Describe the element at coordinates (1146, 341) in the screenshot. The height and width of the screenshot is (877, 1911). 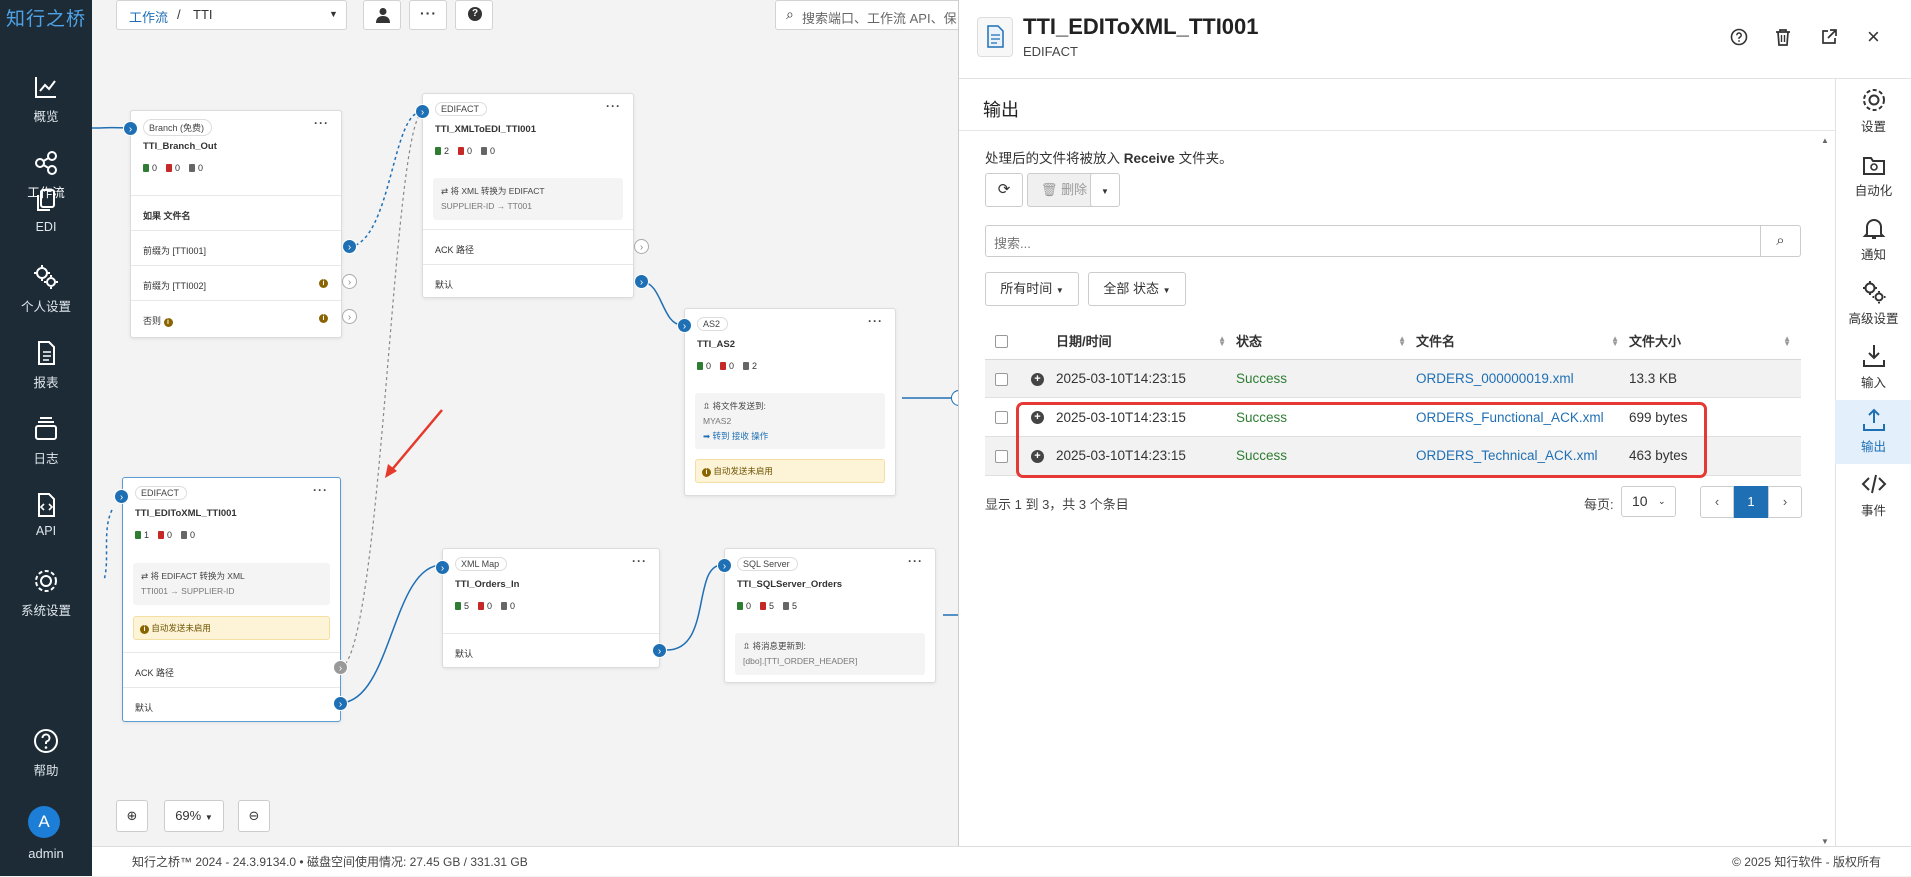
I see `column-header-datetime: 日期/时间 ▲ ▼` at that location.